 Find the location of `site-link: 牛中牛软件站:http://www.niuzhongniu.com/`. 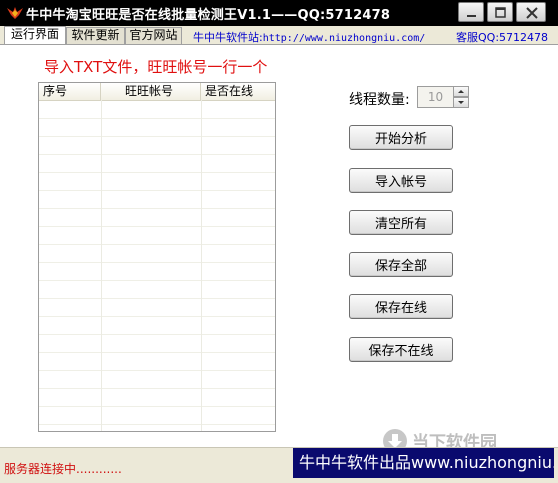

site-link: 牛中牛软件站:http://www.niuzhongniu.com/ is located at coordinates (309, 37).